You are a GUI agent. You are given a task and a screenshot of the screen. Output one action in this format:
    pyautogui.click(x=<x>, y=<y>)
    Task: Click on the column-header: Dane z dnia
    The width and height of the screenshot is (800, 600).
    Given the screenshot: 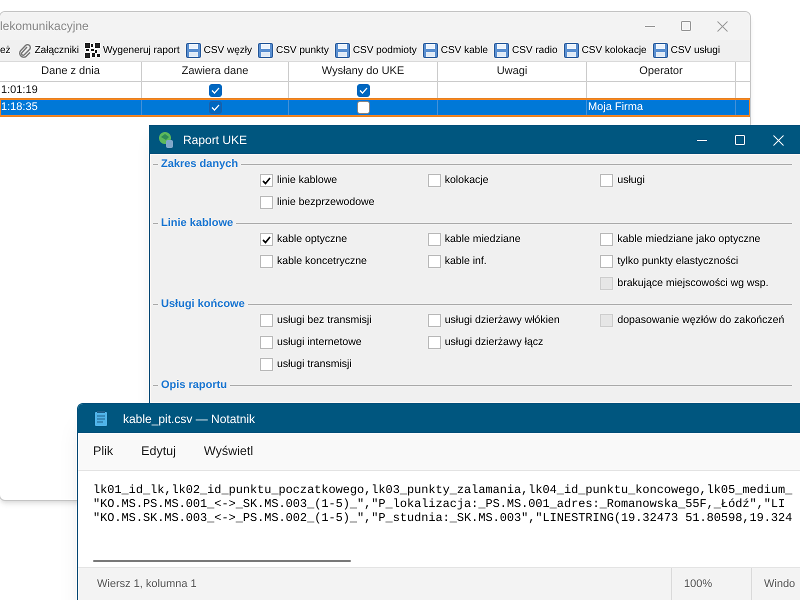 What is the action you would take?
    pyautogui.click(x=71, y=71)
    